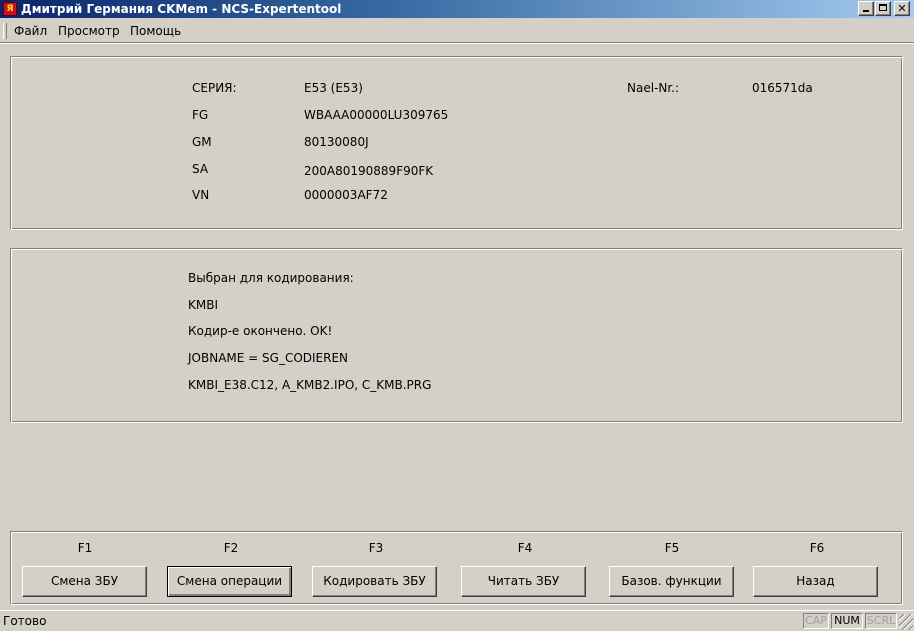 This screenshot has height=631, width=914. Describe the element at coordinates (271, 278) in the screenshot. I see `message-line: Выбран для кодирования:` at that location.